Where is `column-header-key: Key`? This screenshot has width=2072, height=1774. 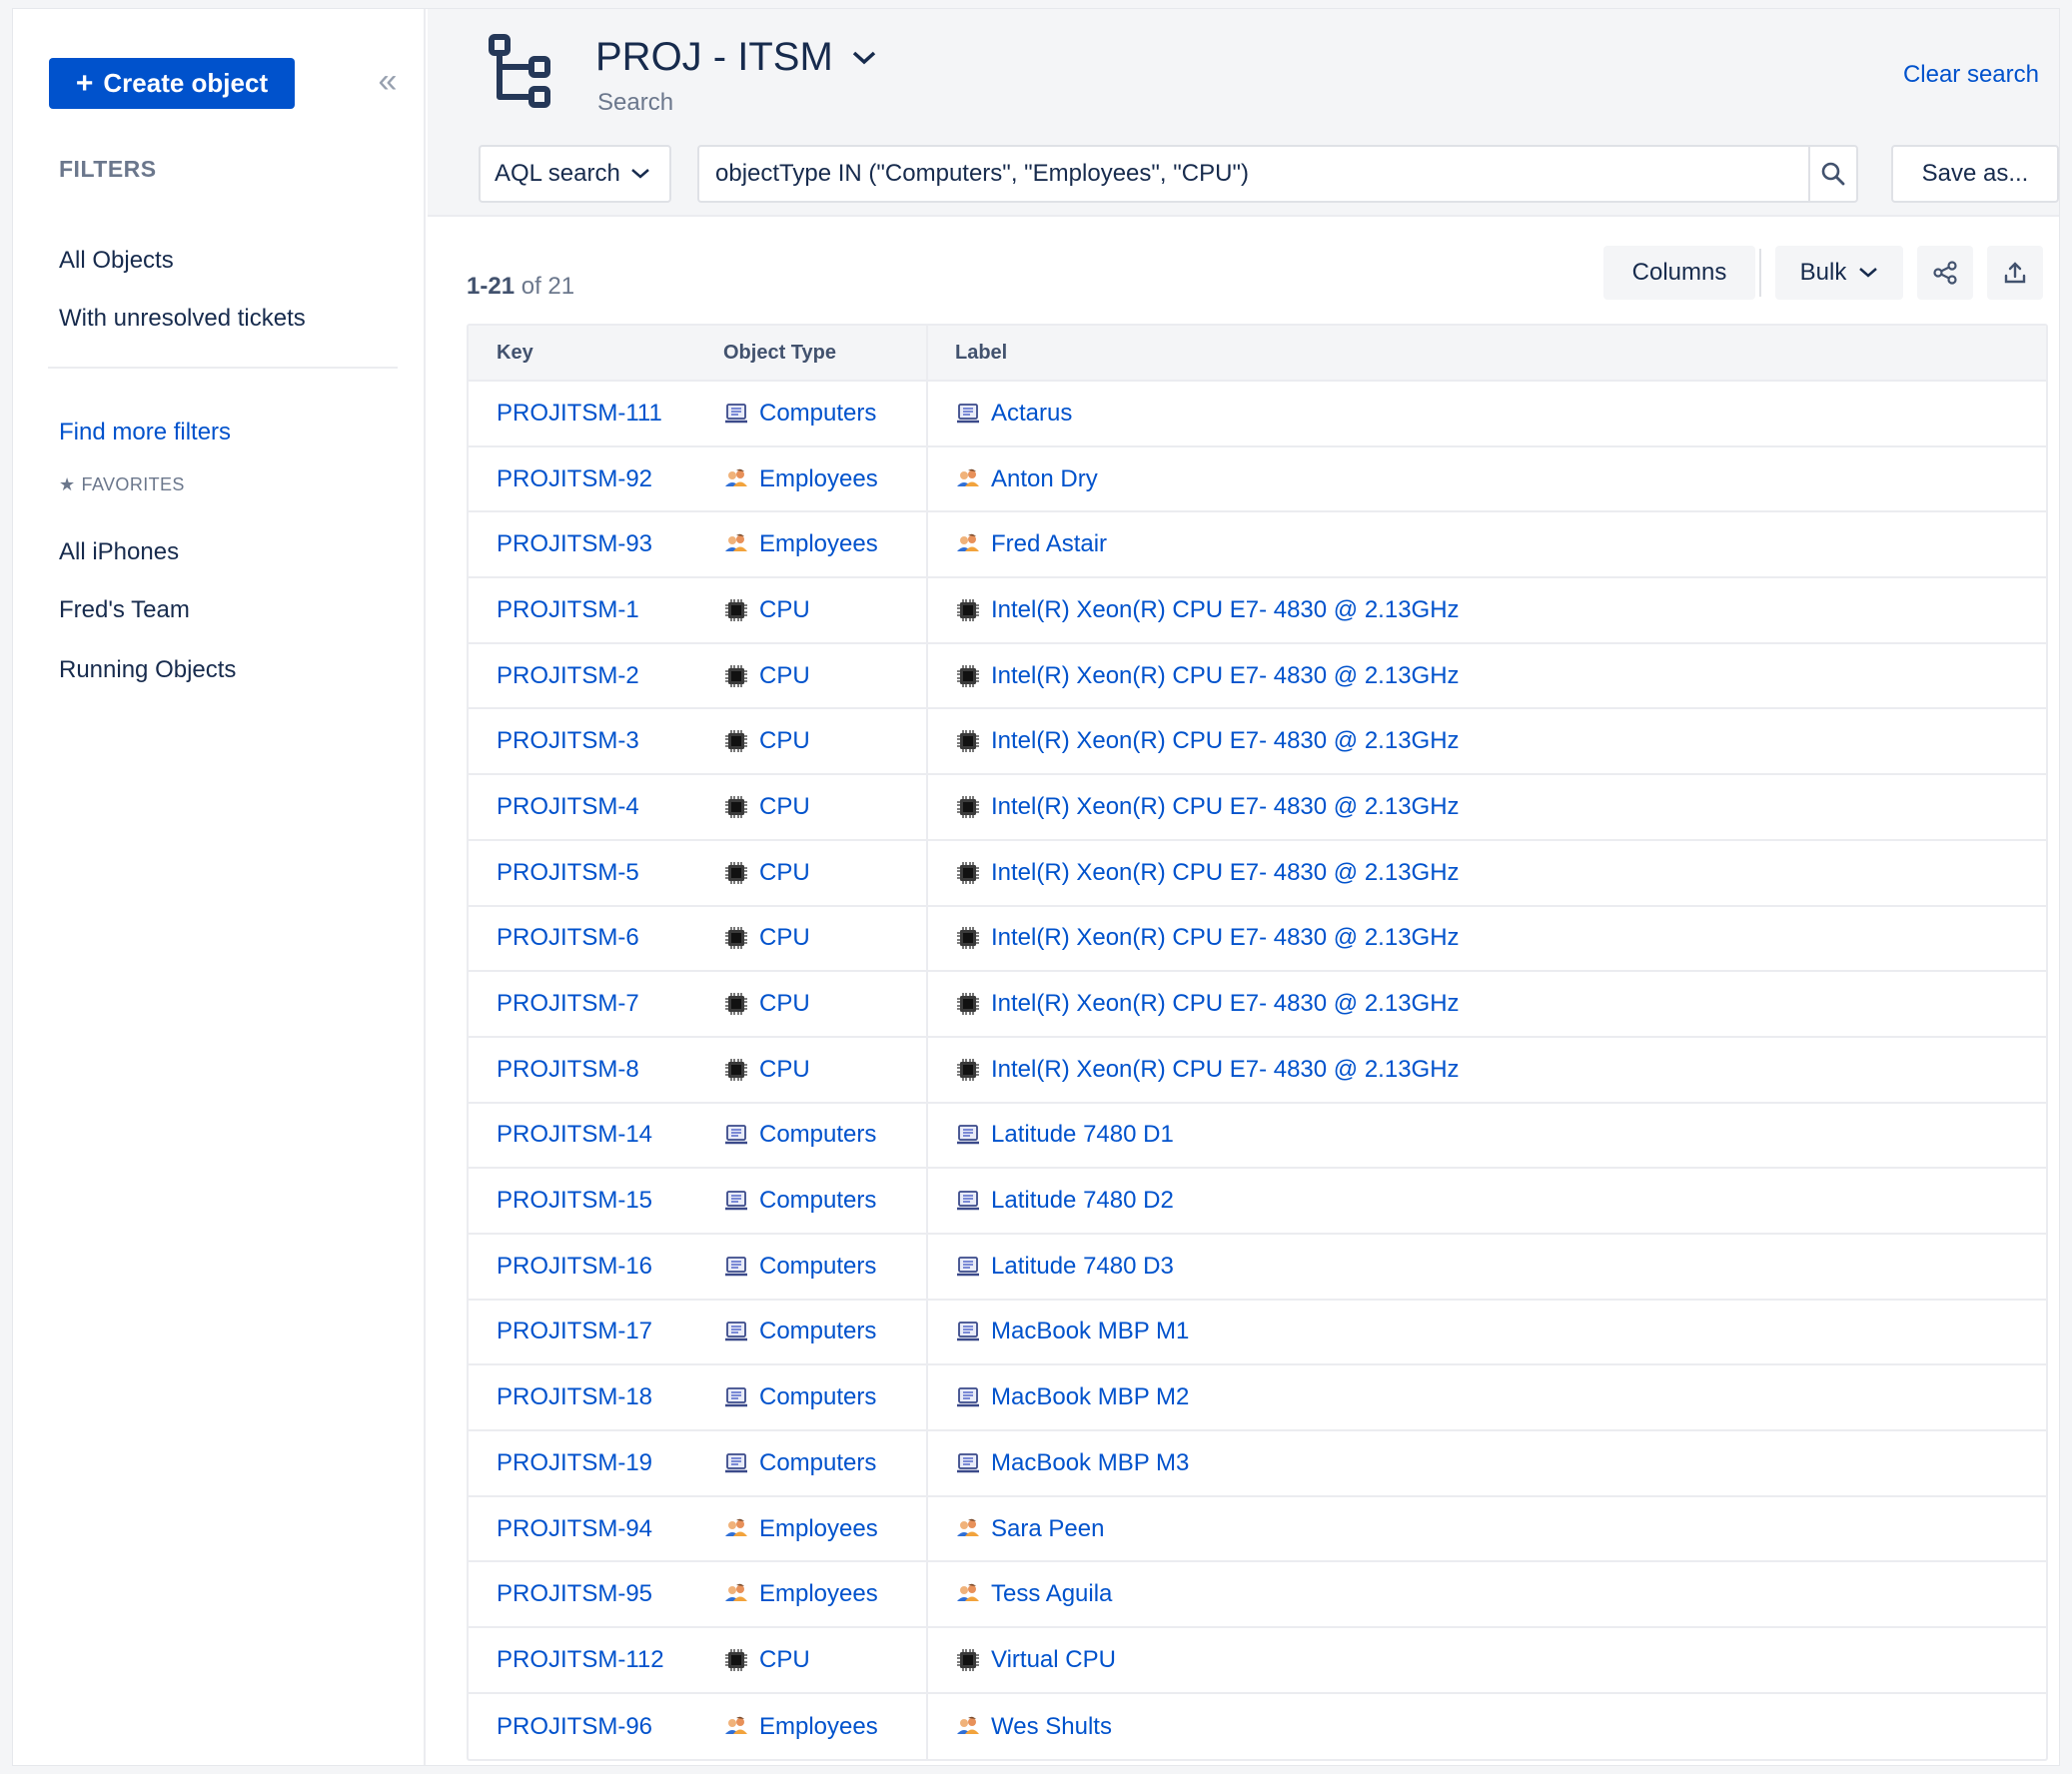 column-header-key: Key is located at coordinates (515, 353).